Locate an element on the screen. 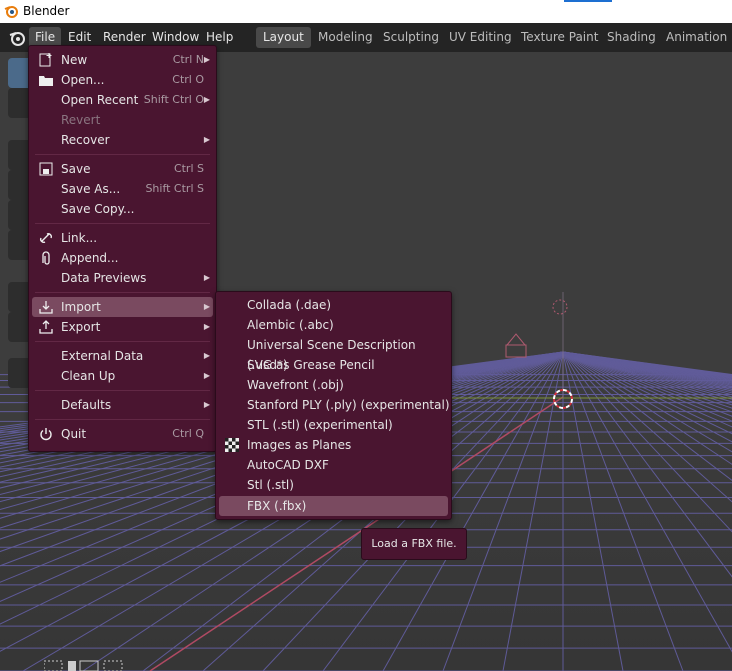 This screenshot has width=732, height=671. blender-logo-icon is located at coordinates (11, 12).